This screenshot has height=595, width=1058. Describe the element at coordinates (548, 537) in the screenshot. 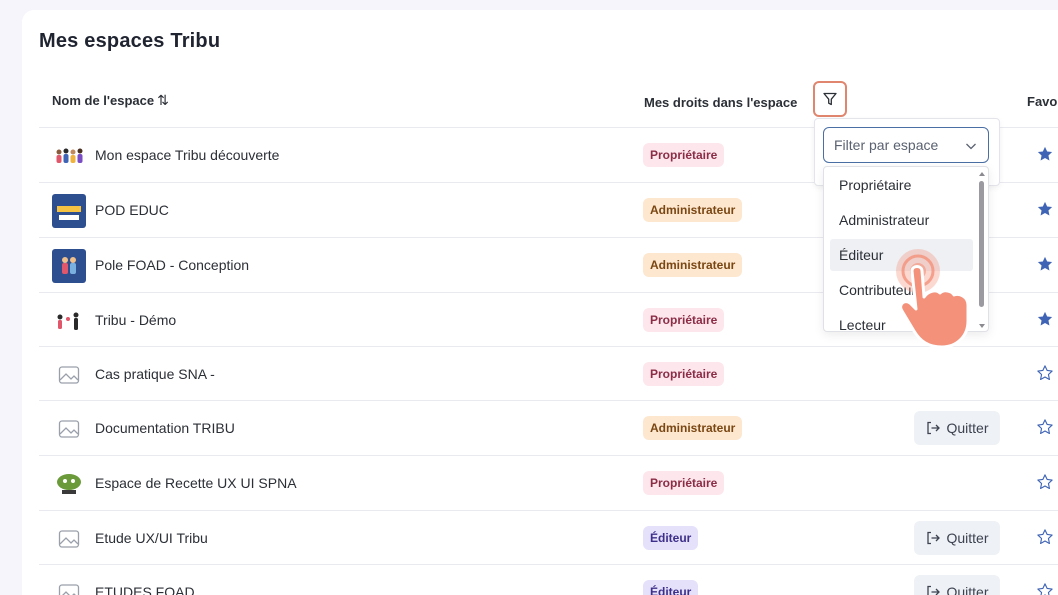

I see `table-row: Etude UX/UI Tribu Éditeur Quitter` at that location.